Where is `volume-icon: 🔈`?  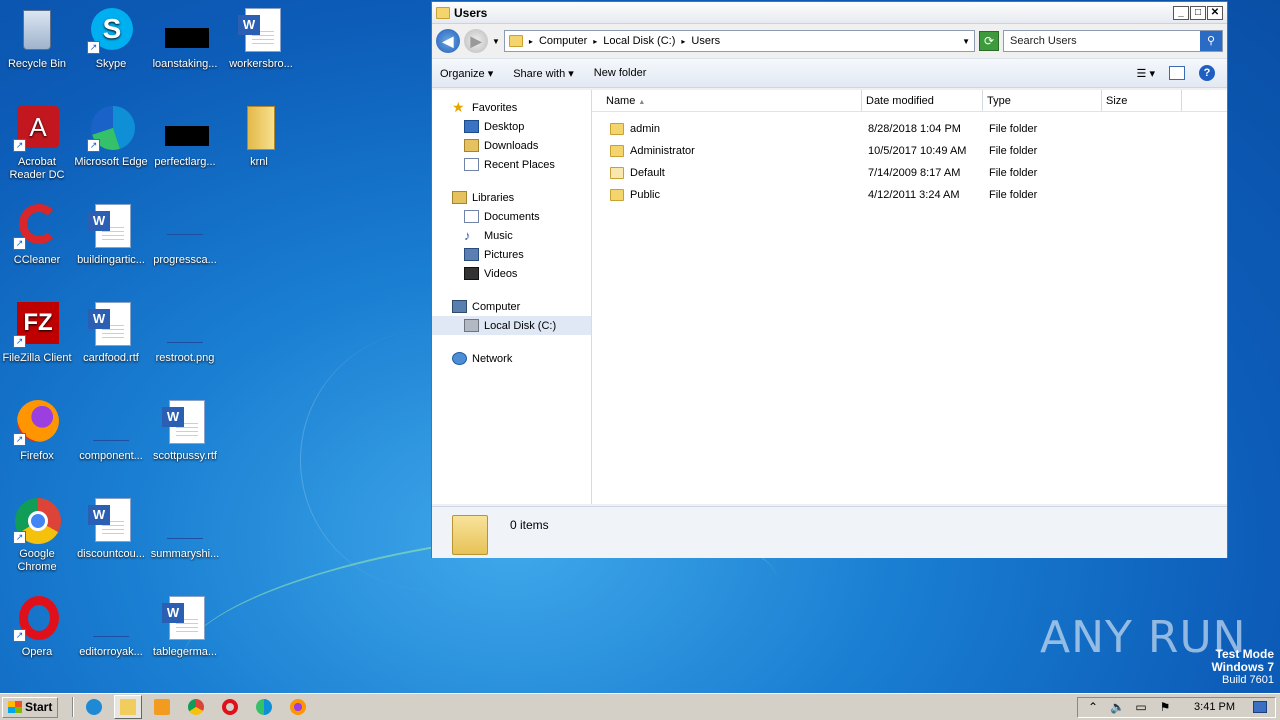
volume-icon: 🔈 is located at coordinates (1117, 707).